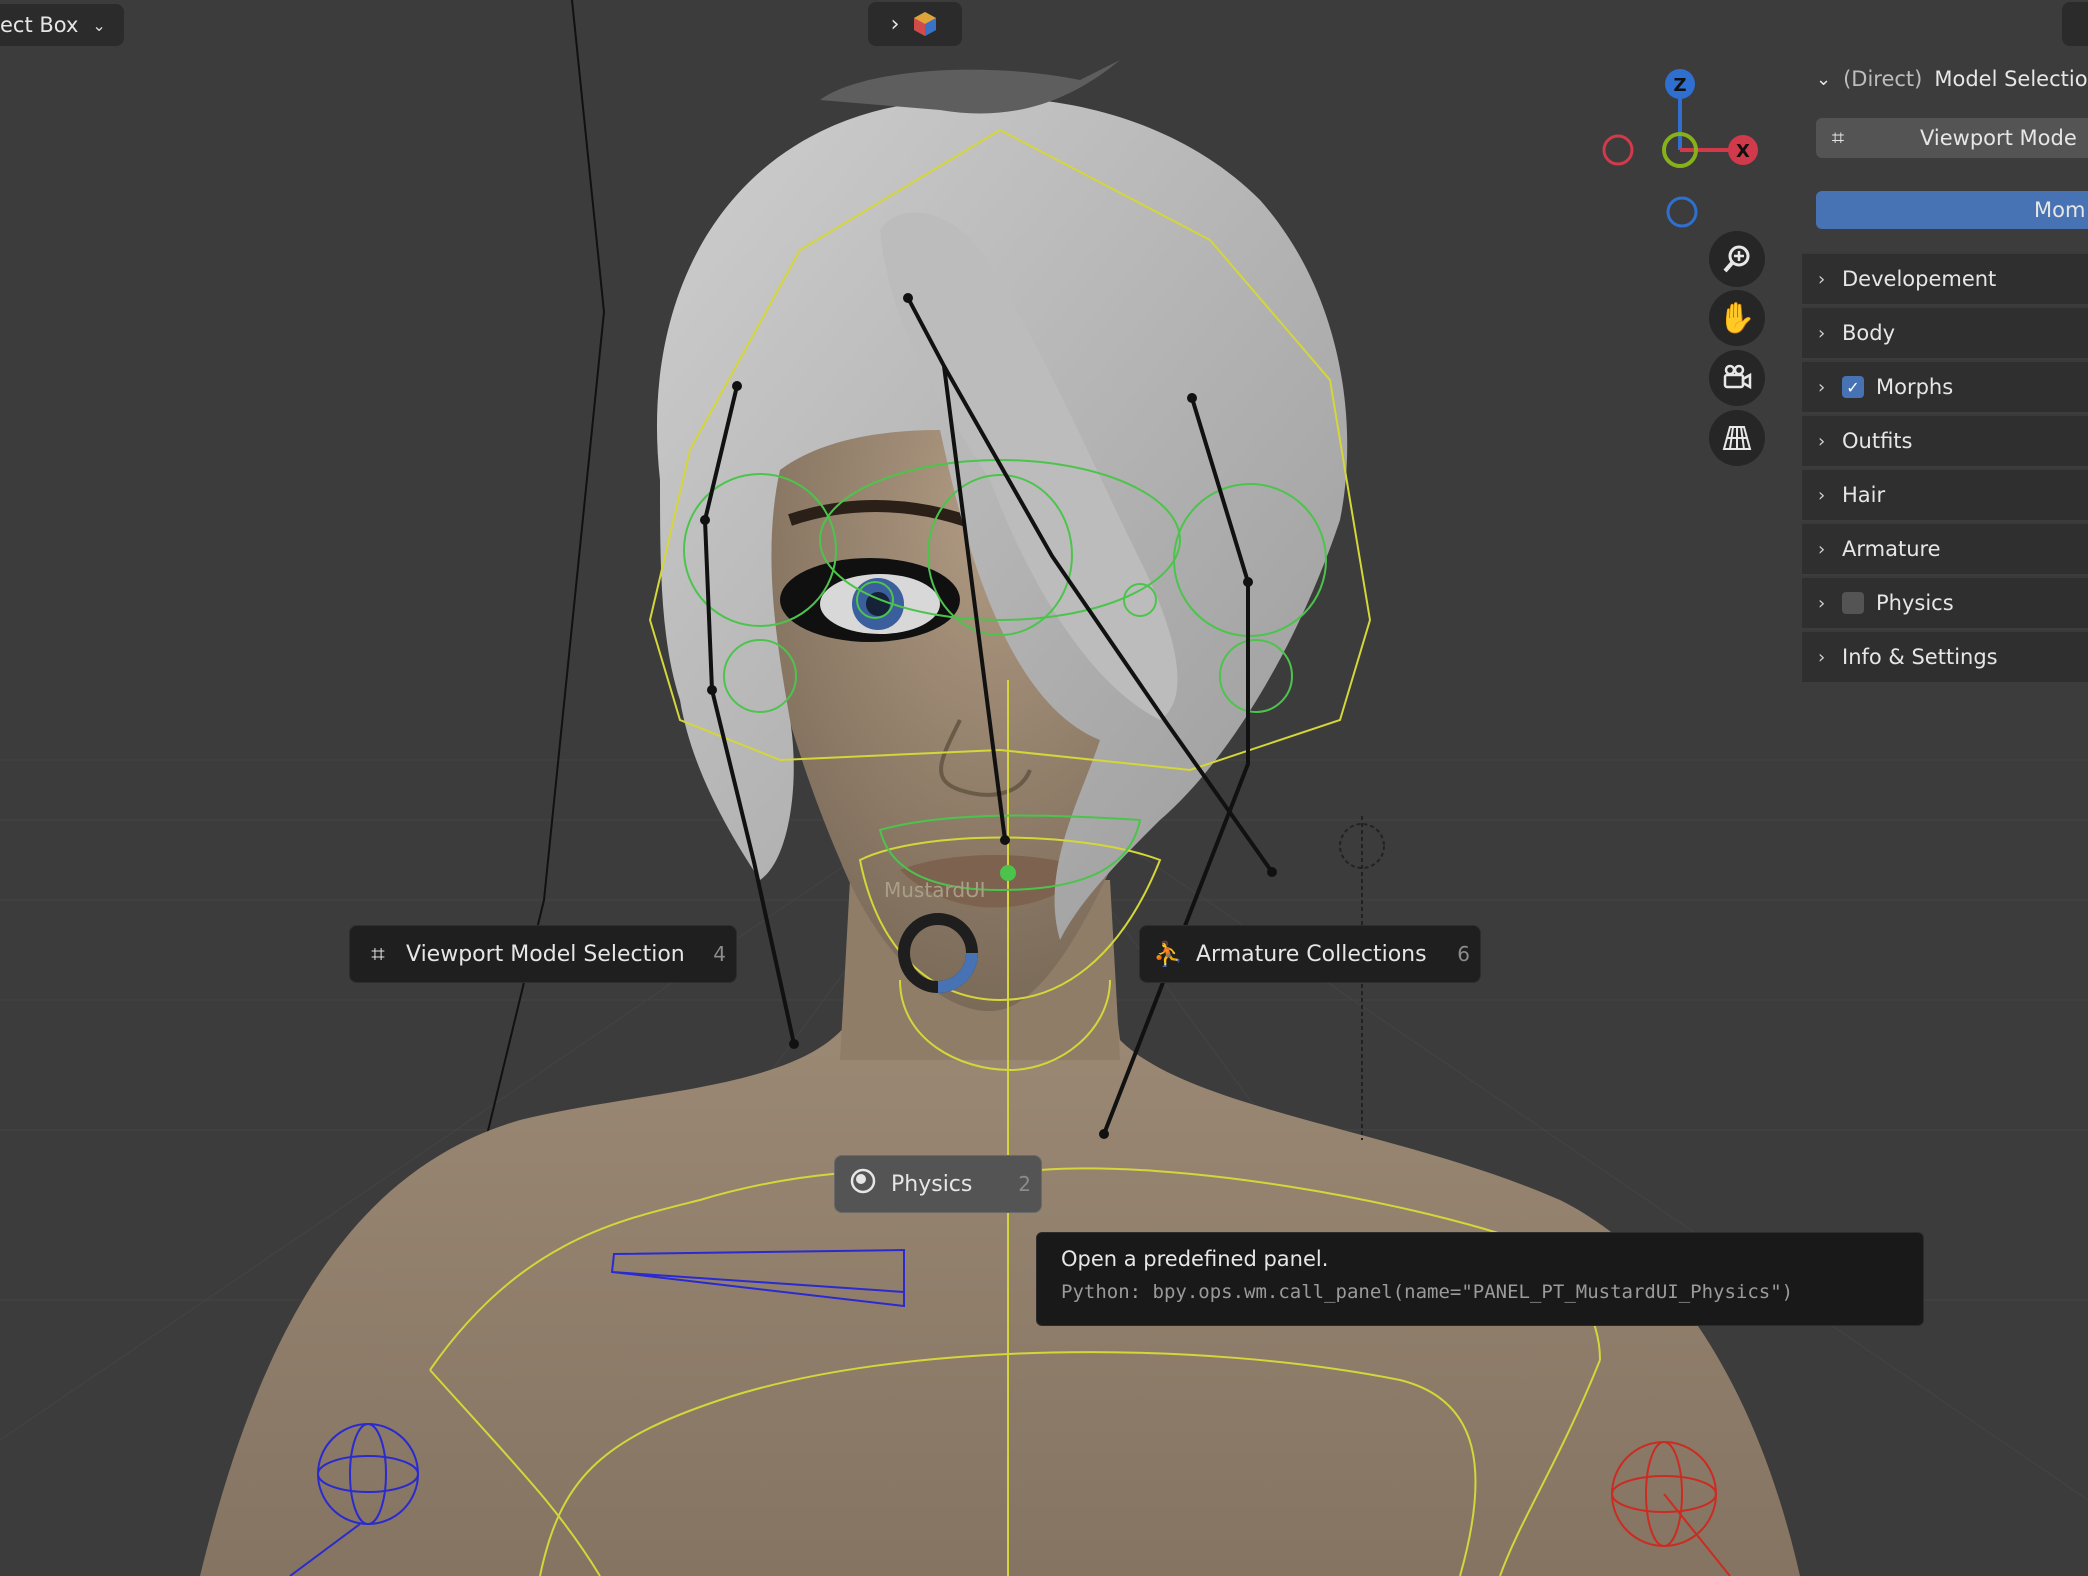  Describe the element at coordinates (1920, 657) in the screenshot. I see `panel-label: Info & Settings` at that location.